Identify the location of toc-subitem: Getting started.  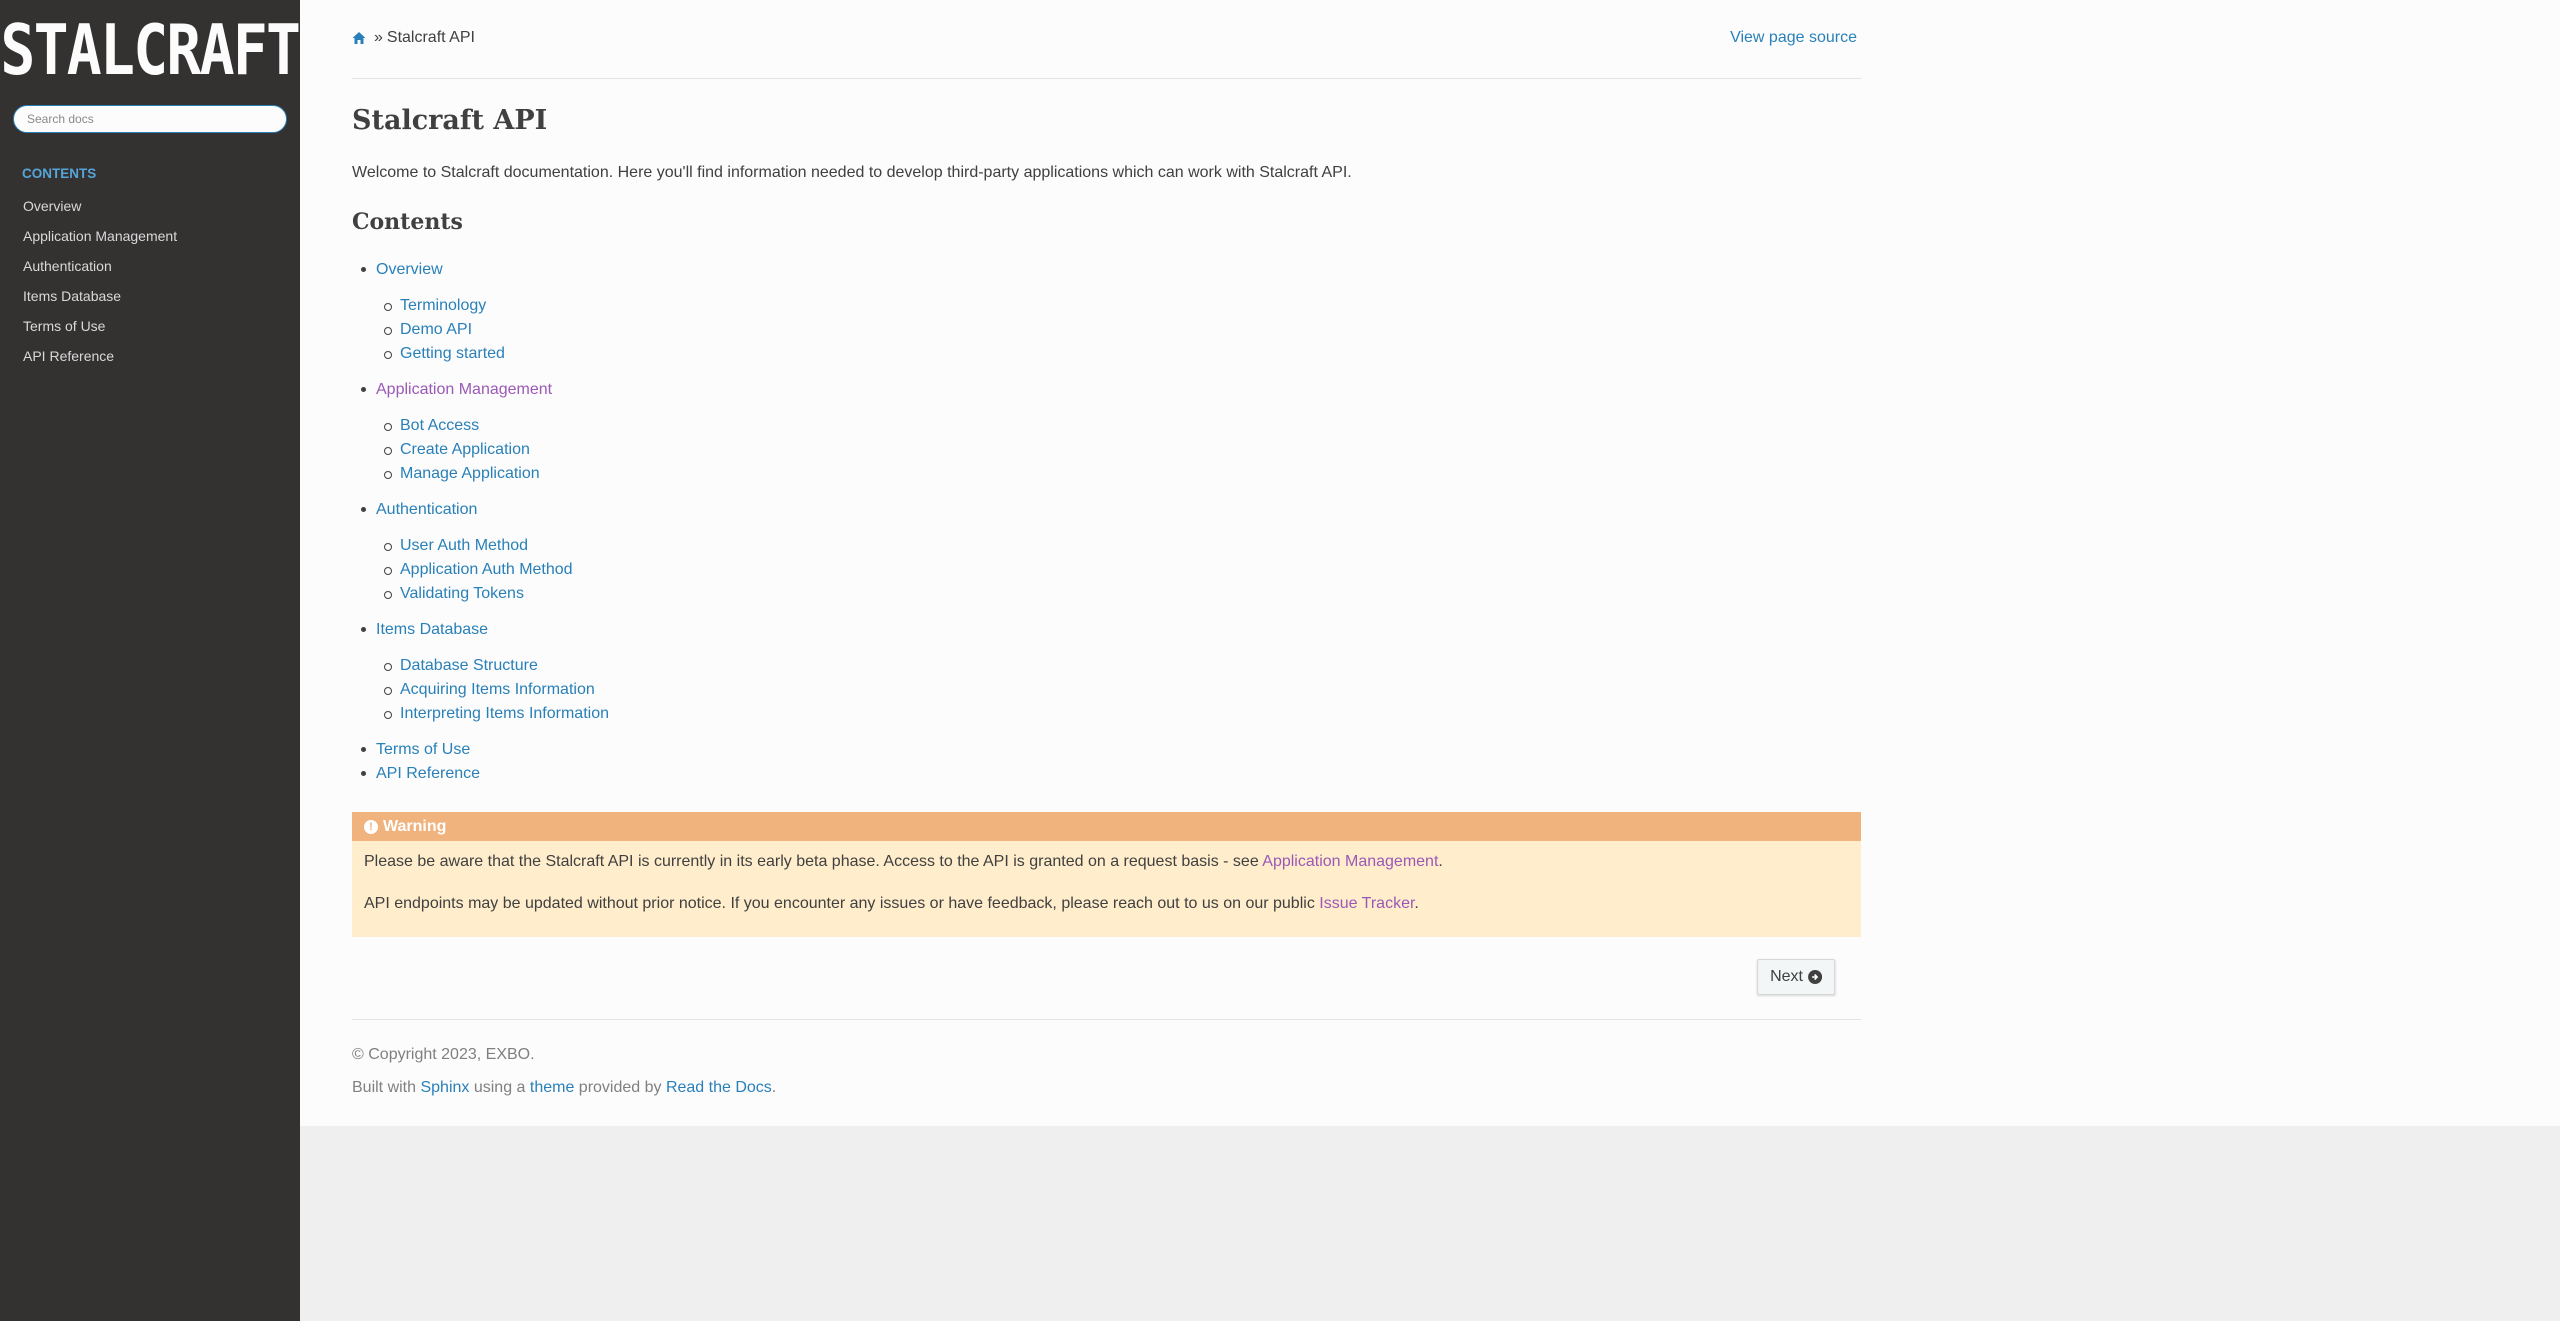
(492, 354).